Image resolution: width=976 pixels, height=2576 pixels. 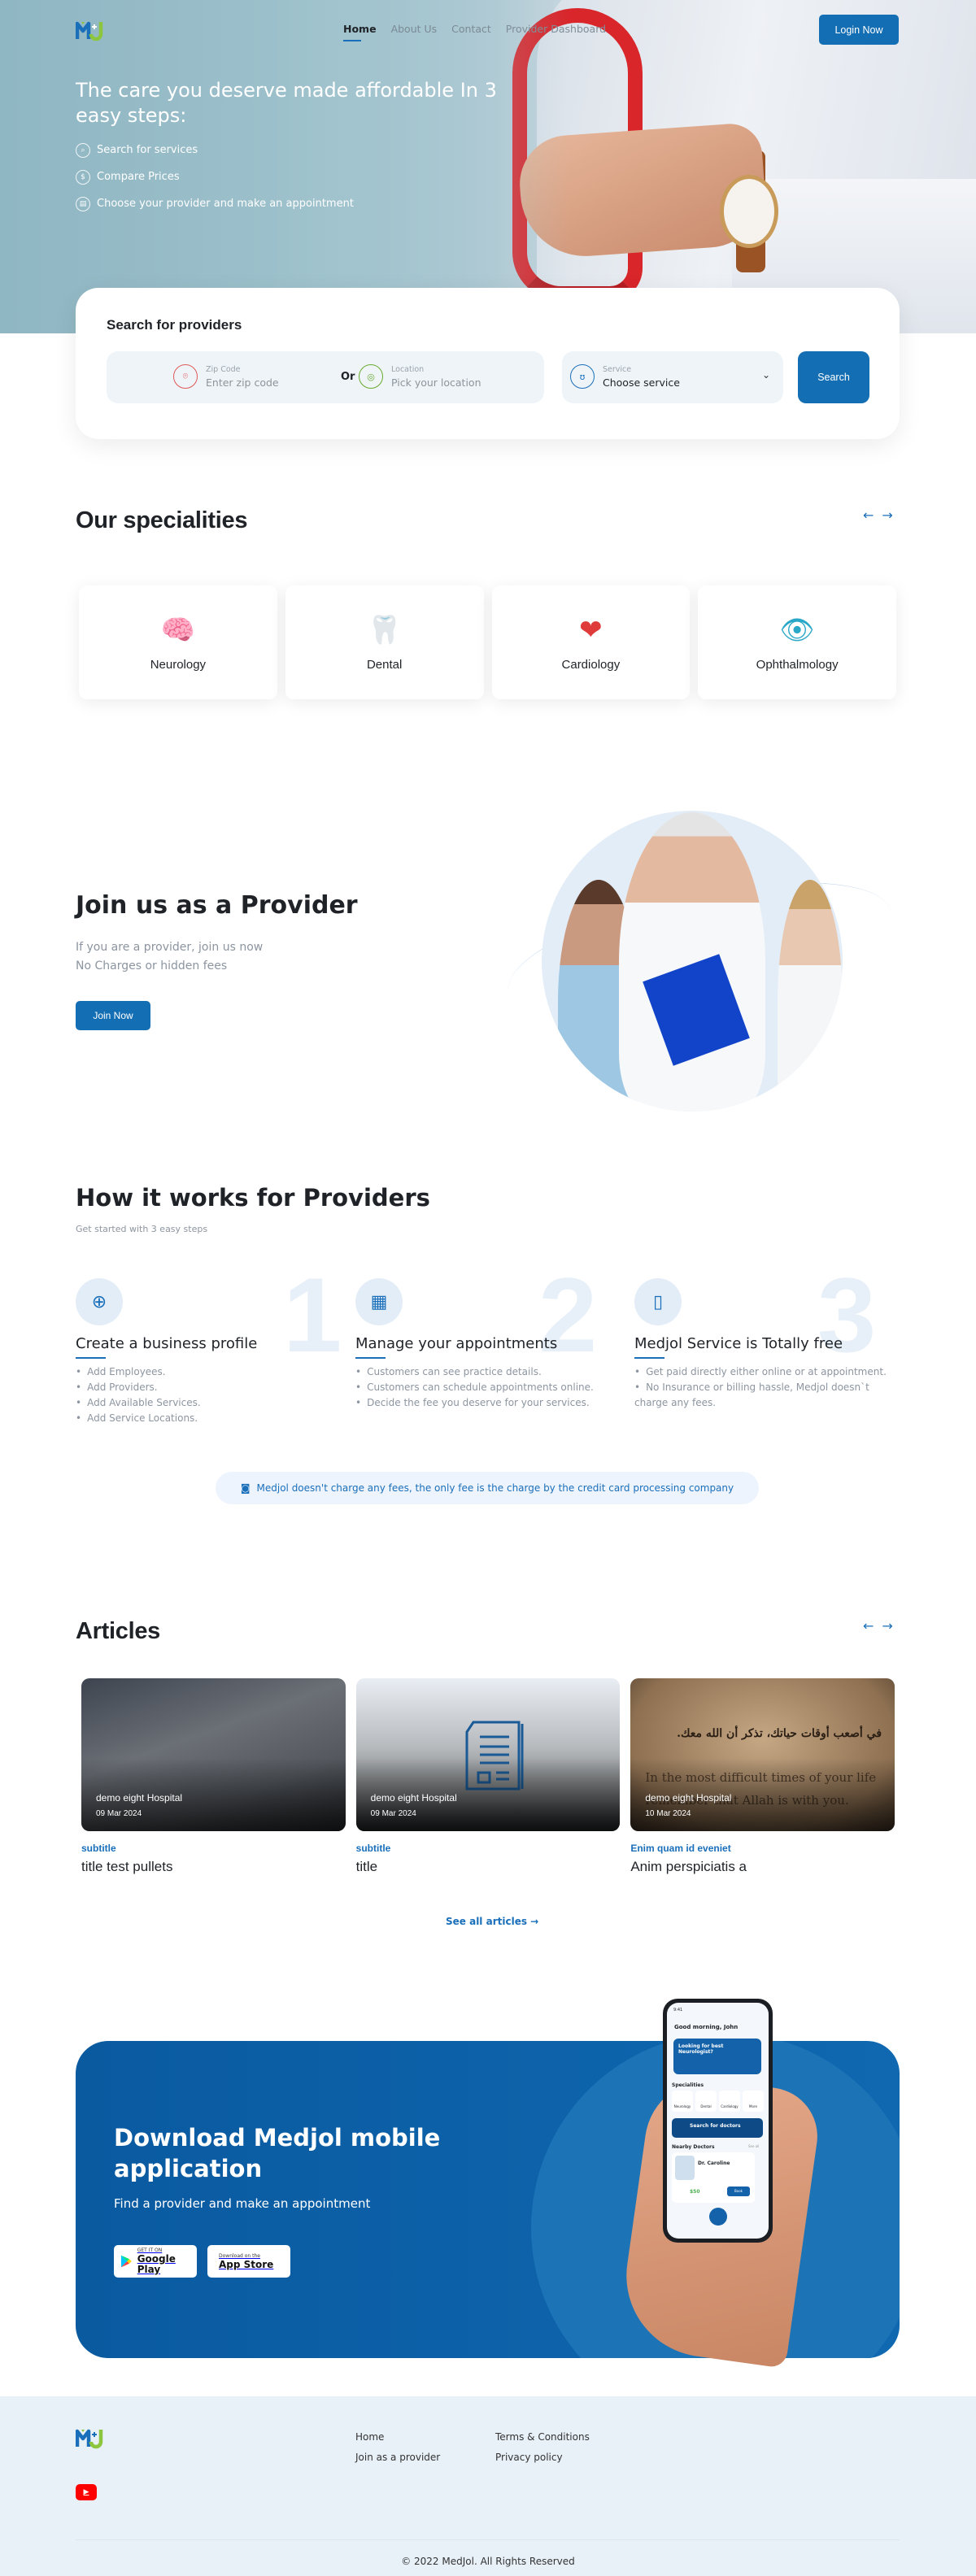 I want to click on service-selected-value: Choose service, so click(x=641, y=383).